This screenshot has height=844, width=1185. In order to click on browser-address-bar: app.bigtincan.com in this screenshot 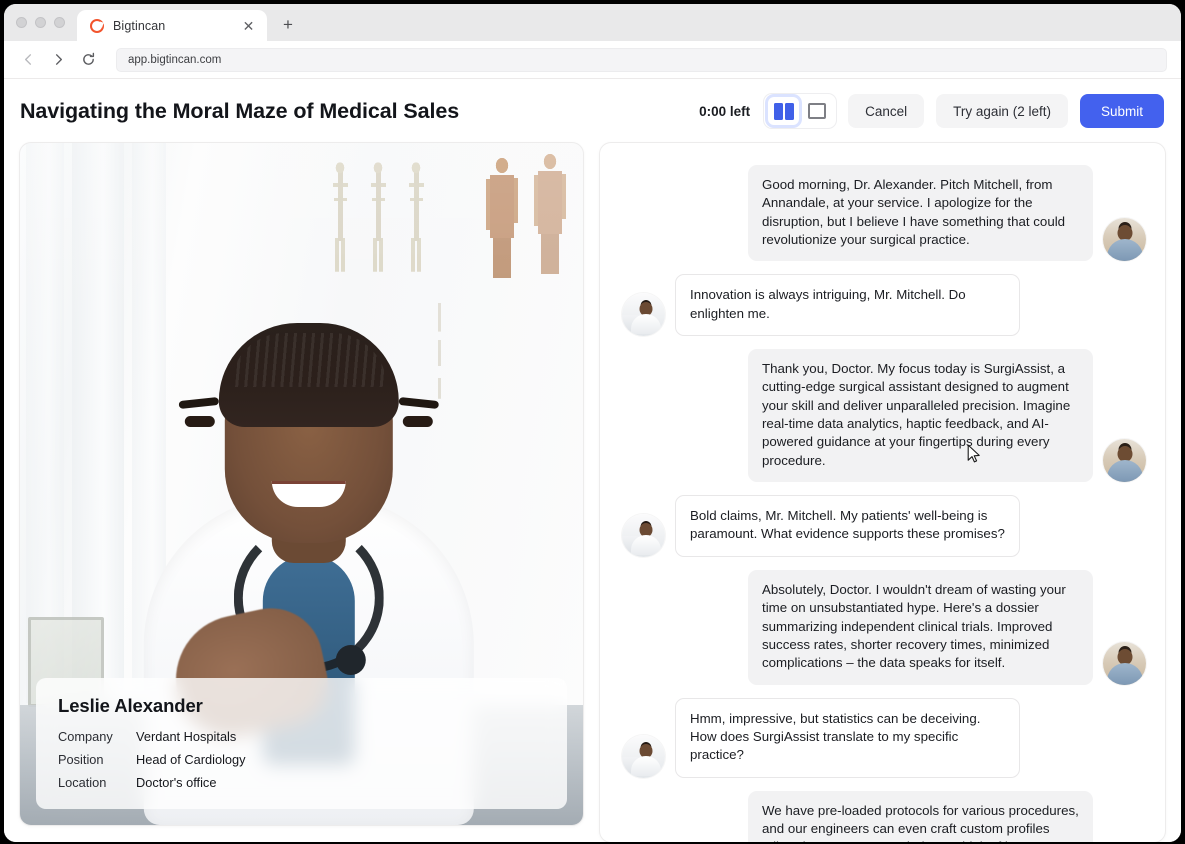, I will do `click(592, 60)`.